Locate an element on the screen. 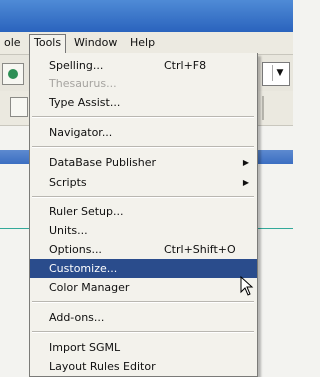 This screenshot has height=377, width=320. toolbar-separator is located at coordinates (263, 108).